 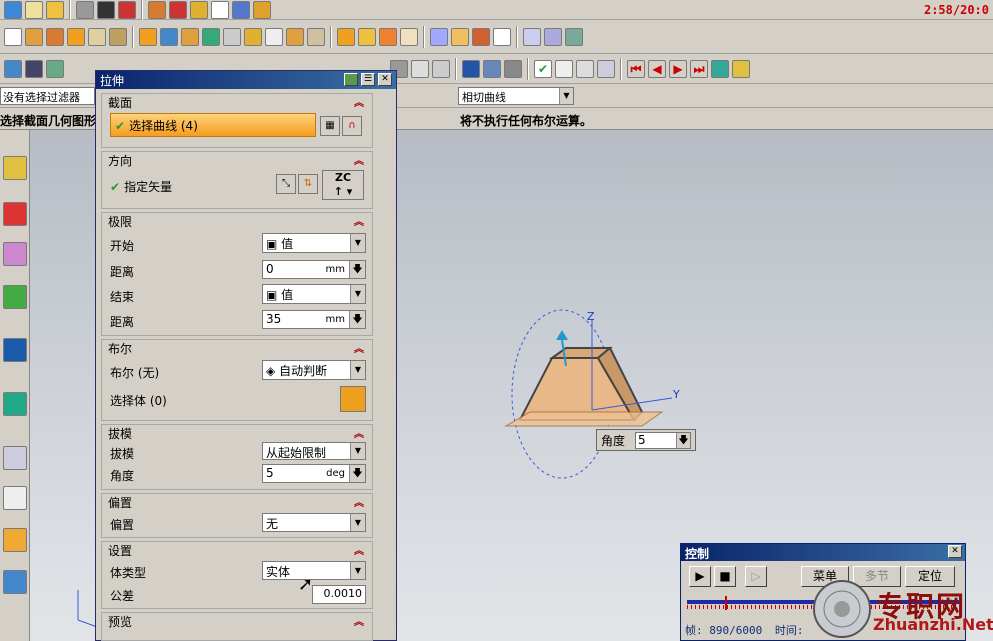 What do you see at coordinates (237, 550) in the screenshot?
I see `settings-header: 设置 ︽` at bounding box center [237, 550].